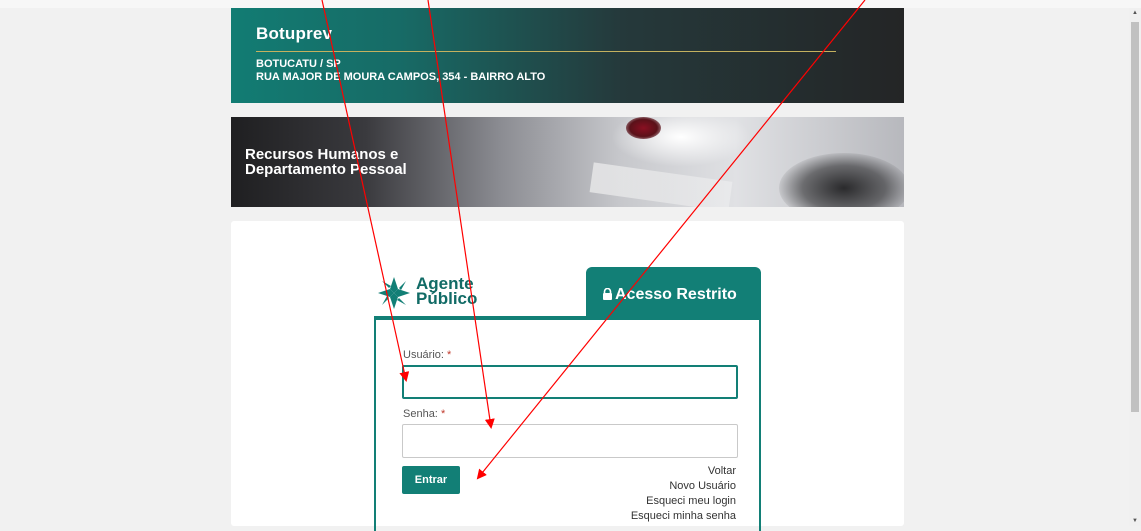  Describe the element at coordinates (394, 293) in the screenshot. I see `logo-emblem-icon` at that location.